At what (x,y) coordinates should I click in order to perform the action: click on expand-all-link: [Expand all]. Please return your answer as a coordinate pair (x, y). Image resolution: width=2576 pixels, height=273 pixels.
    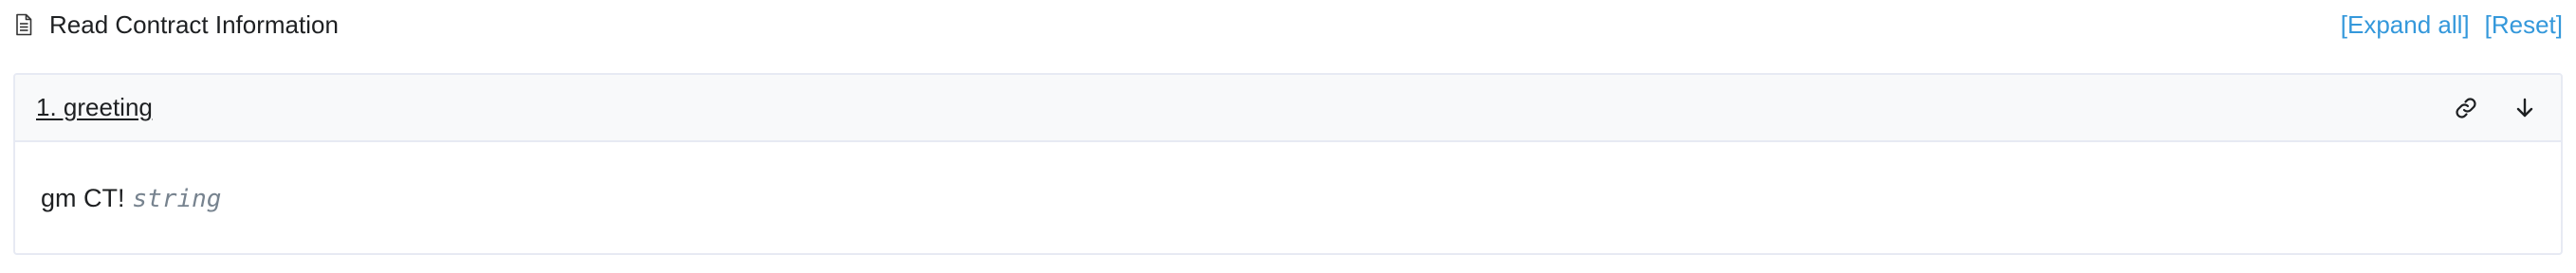
    Looking at the image, I should click on (2405, 25).